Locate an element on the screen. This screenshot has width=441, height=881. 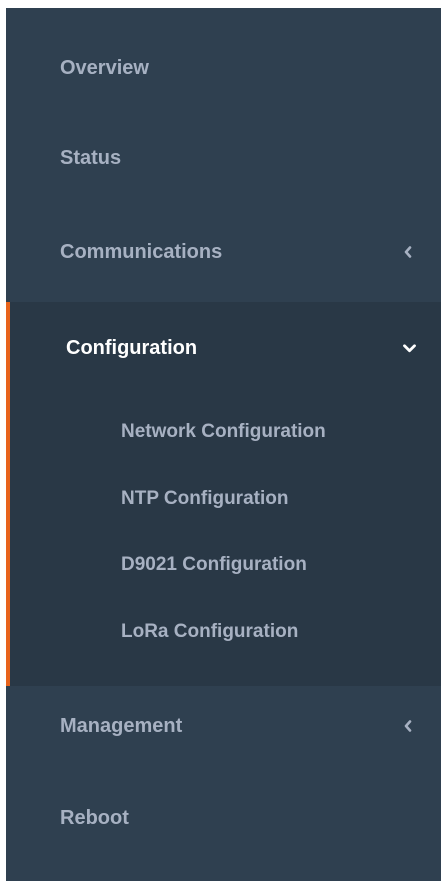
sidebar-item-label: Status is located at coordinates (91, 157).